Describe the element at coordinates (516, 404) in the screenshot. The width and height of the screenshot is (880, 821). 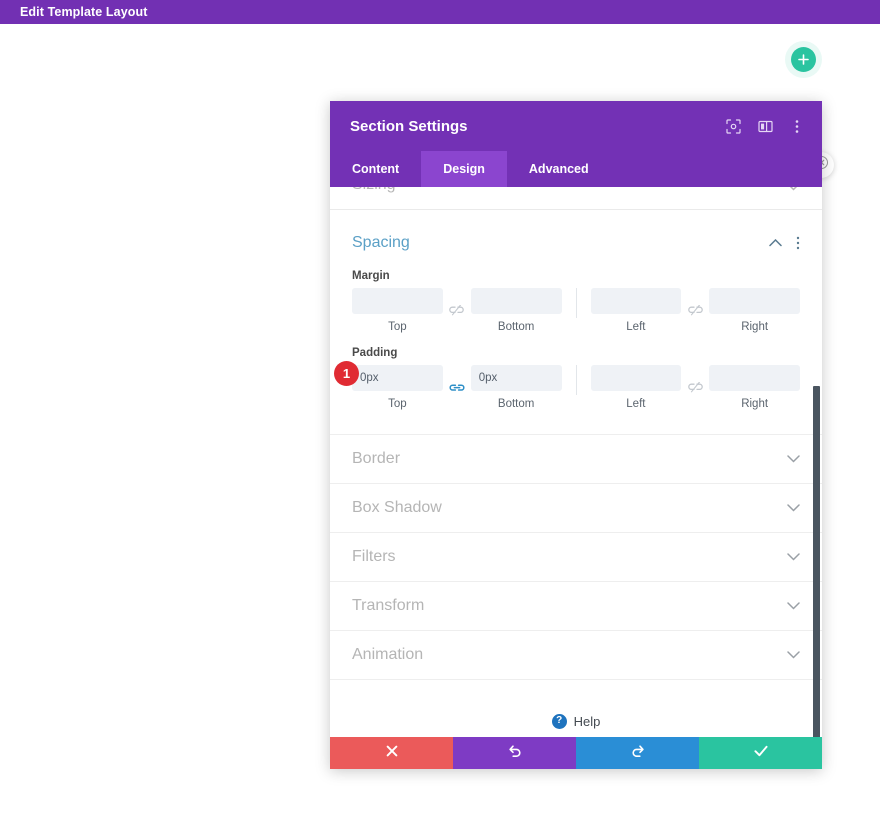
I see `padding-bottom-caption: Bottom` at that location.